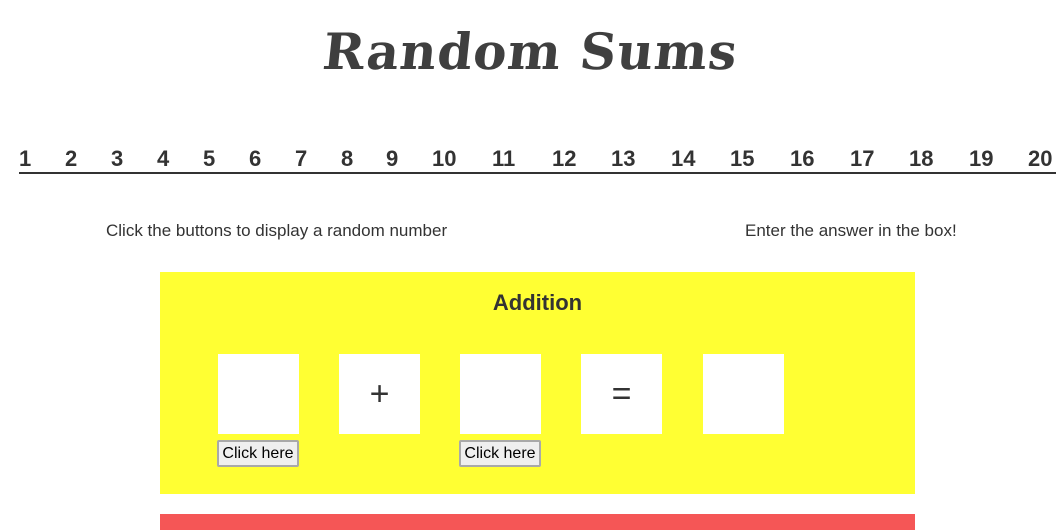 This screenshot has width=1061, height=530. I want to click on next-panel, so click(537, 522).